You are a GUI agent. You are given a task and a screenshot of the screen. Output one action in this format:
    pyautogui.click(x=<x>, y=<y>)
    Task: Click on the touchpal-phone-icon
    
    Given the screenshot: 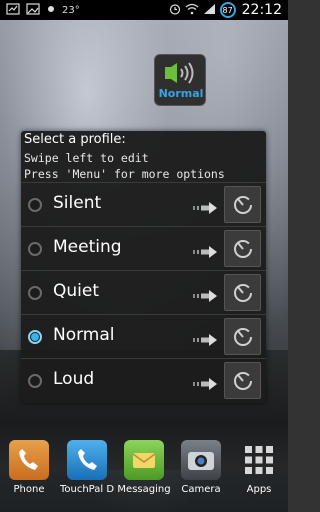 What is the action you would take?
    pyautogui.click(x=87, y=460)
    